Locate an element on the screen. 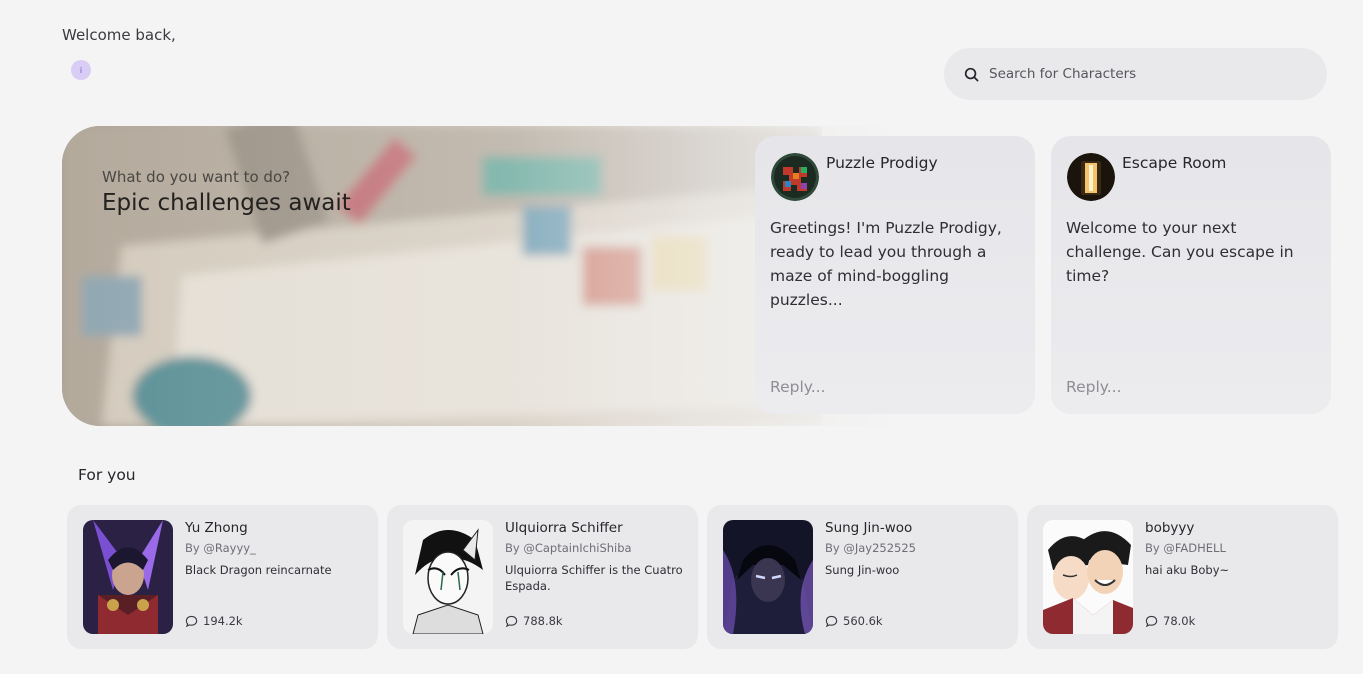 This screenshot has width=1363, height=674. for-you-heading: For you is located at coordinates (107, 475).